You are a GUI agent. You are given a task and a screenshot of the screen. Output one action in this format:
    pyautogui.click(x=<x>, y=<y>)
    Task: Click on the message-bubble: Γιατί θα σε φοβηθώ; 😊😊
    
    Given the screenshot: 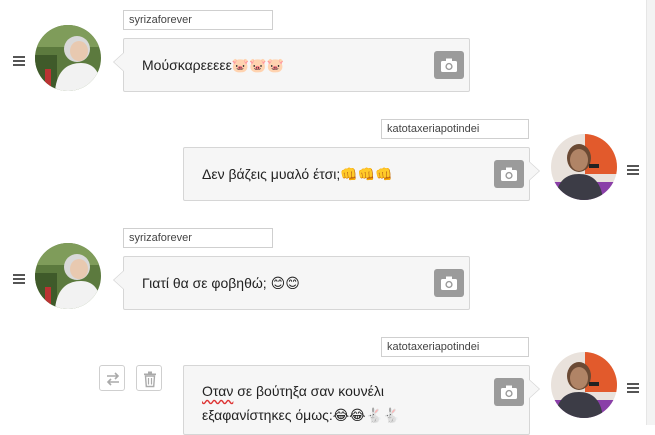 What is the action you would take?
    pyautogui.click(x=291, y=283)
    